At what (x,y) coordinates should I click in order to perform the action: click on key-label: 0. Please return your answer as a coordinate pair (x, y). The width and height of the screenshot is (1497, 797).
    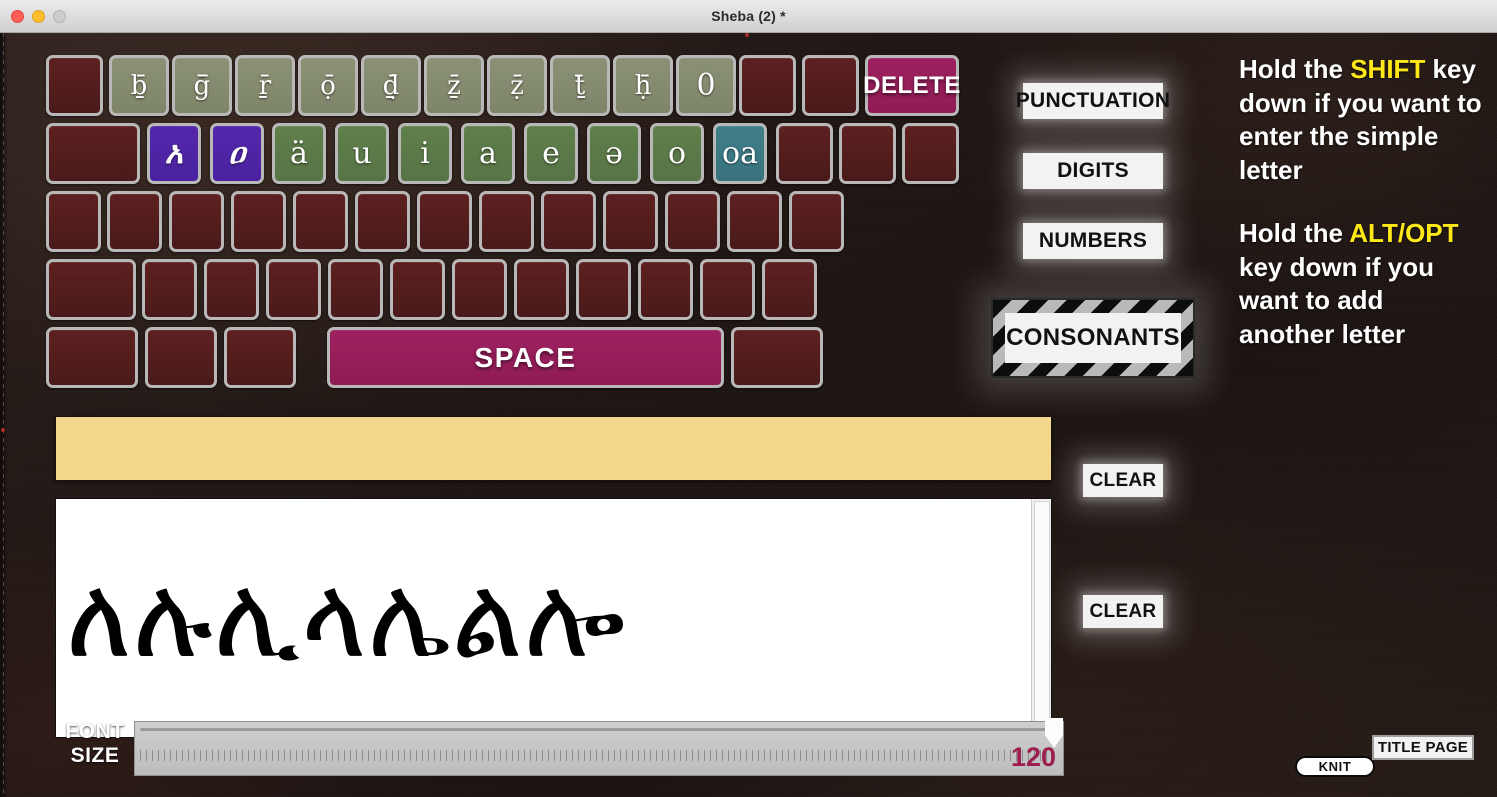
    Looking at the image, I should click on (706, 85).